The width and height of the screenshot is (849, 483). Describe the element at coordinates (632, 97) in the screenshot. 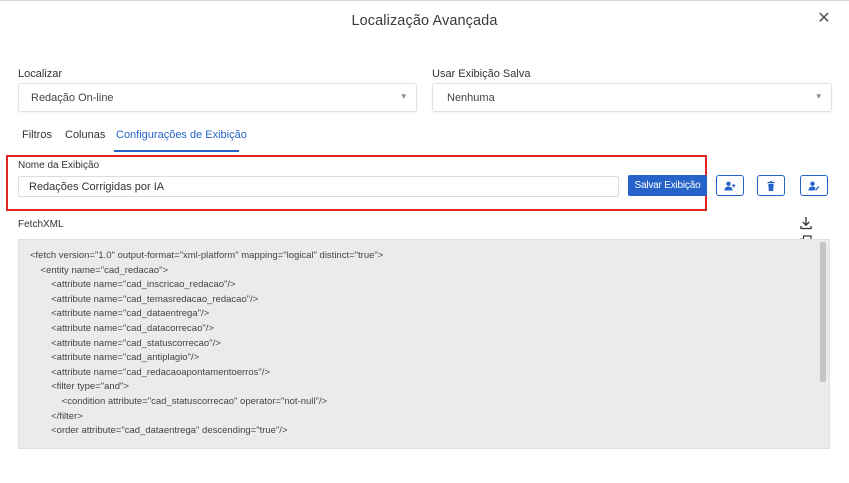

I see `saved-view-select: Nenhuma ▾` at that location.